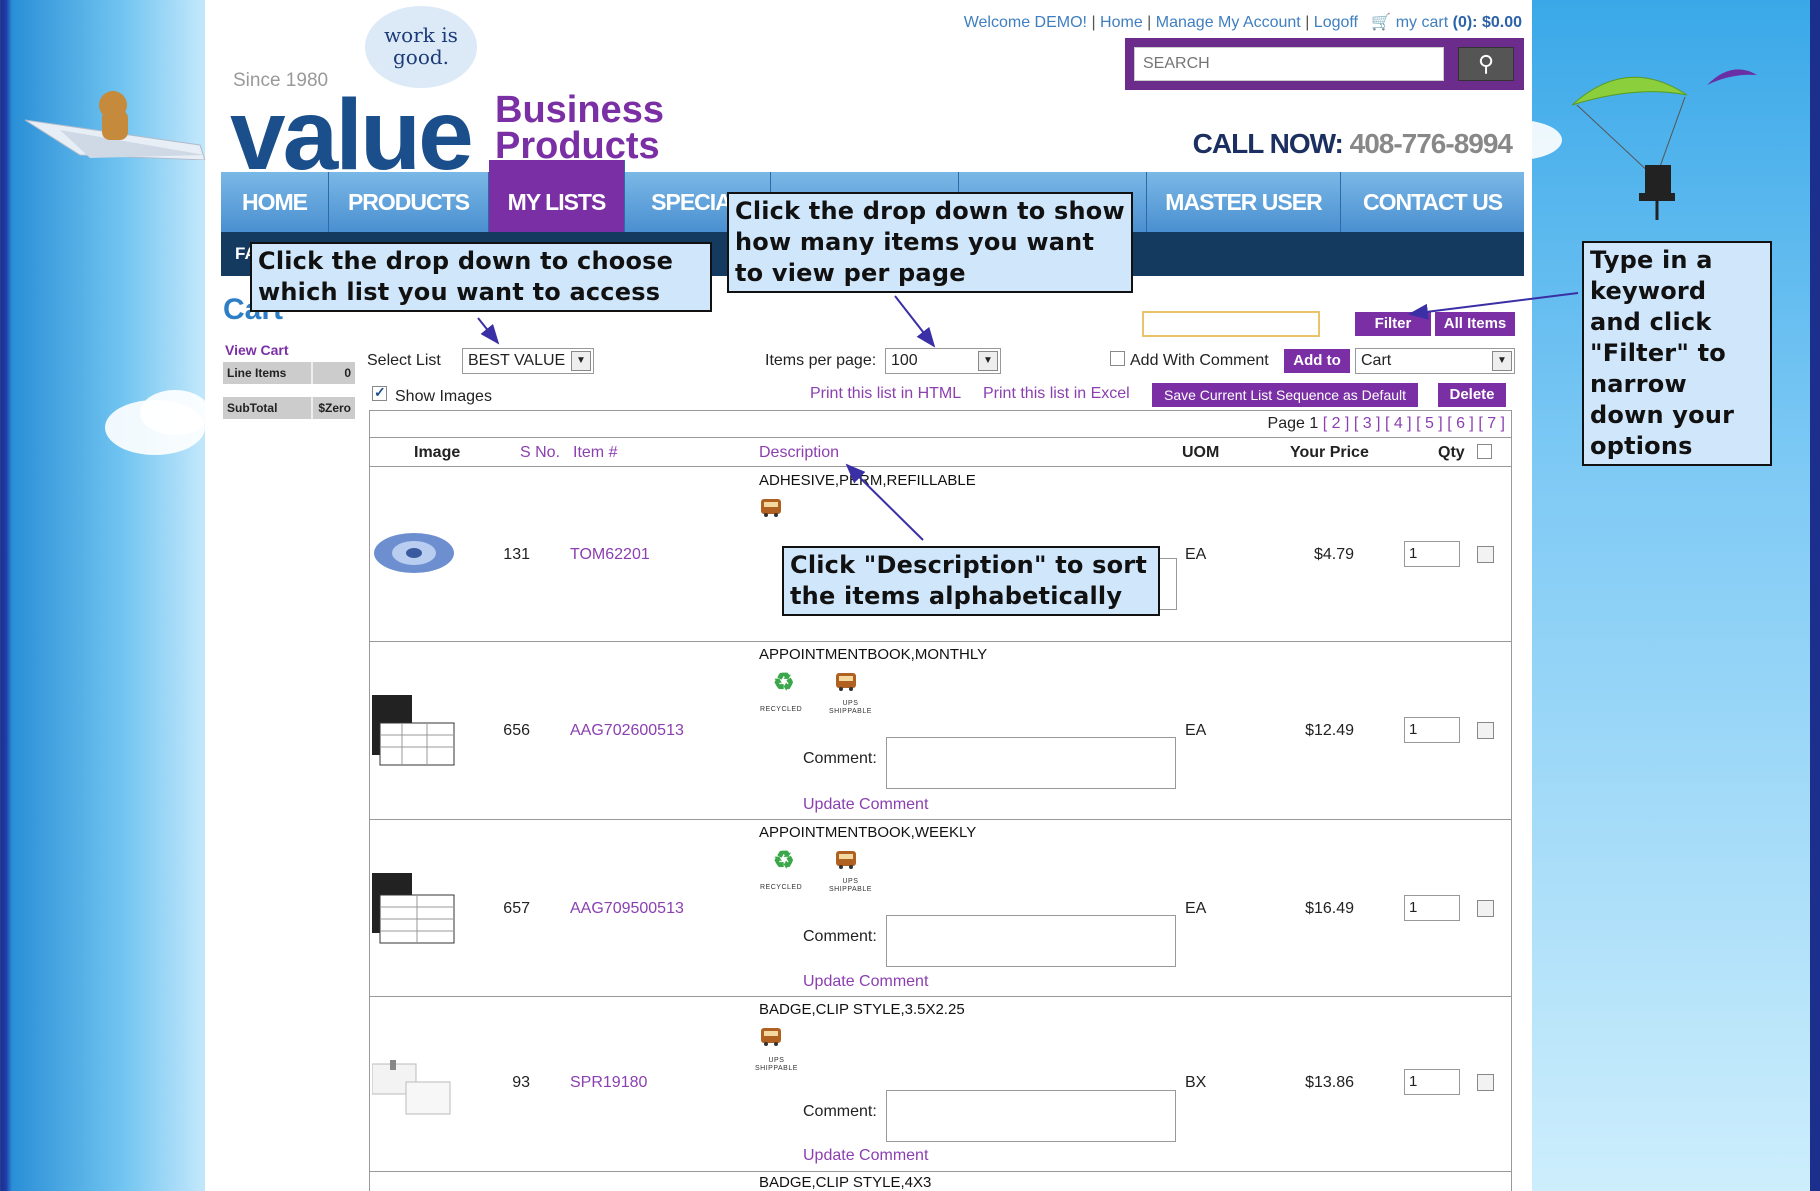 Image resolution: width=1820 pixels, height=1191 pixels. Describe the element at coordinates (885, 394) in the screenshot. I see `print-html-link: Print this list in HTML` at that location.